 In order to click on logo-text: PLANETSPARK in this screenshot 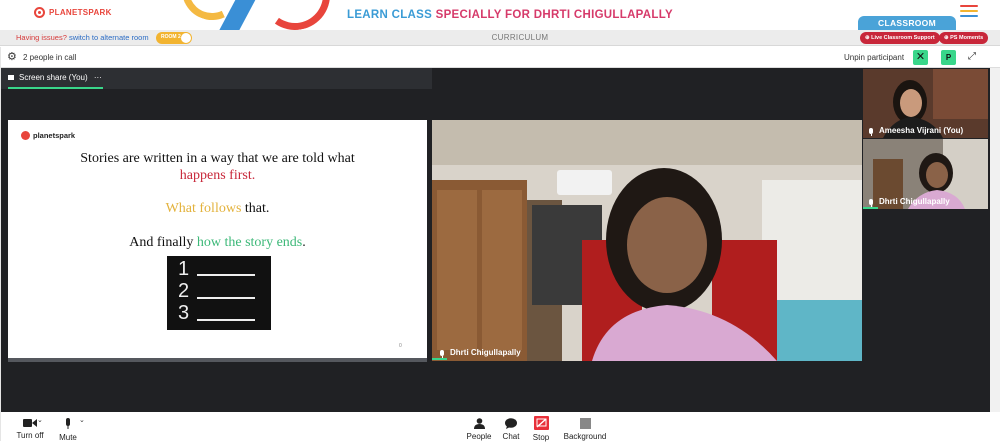, I will do `click(80, 12)`.